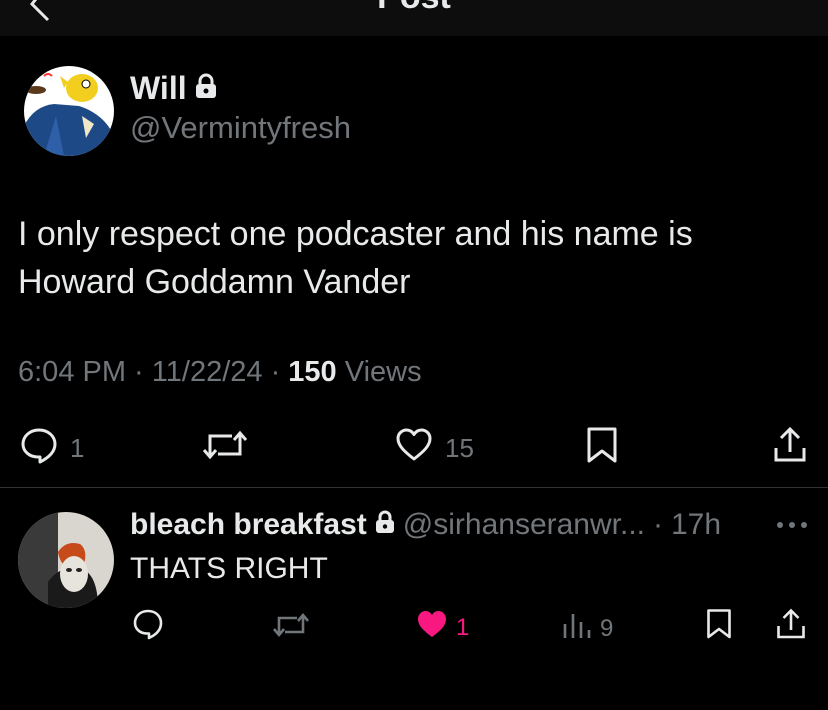  Describe the element at coordinates (434, 448) in the screenshot. I see `like-button: 15` at that location.